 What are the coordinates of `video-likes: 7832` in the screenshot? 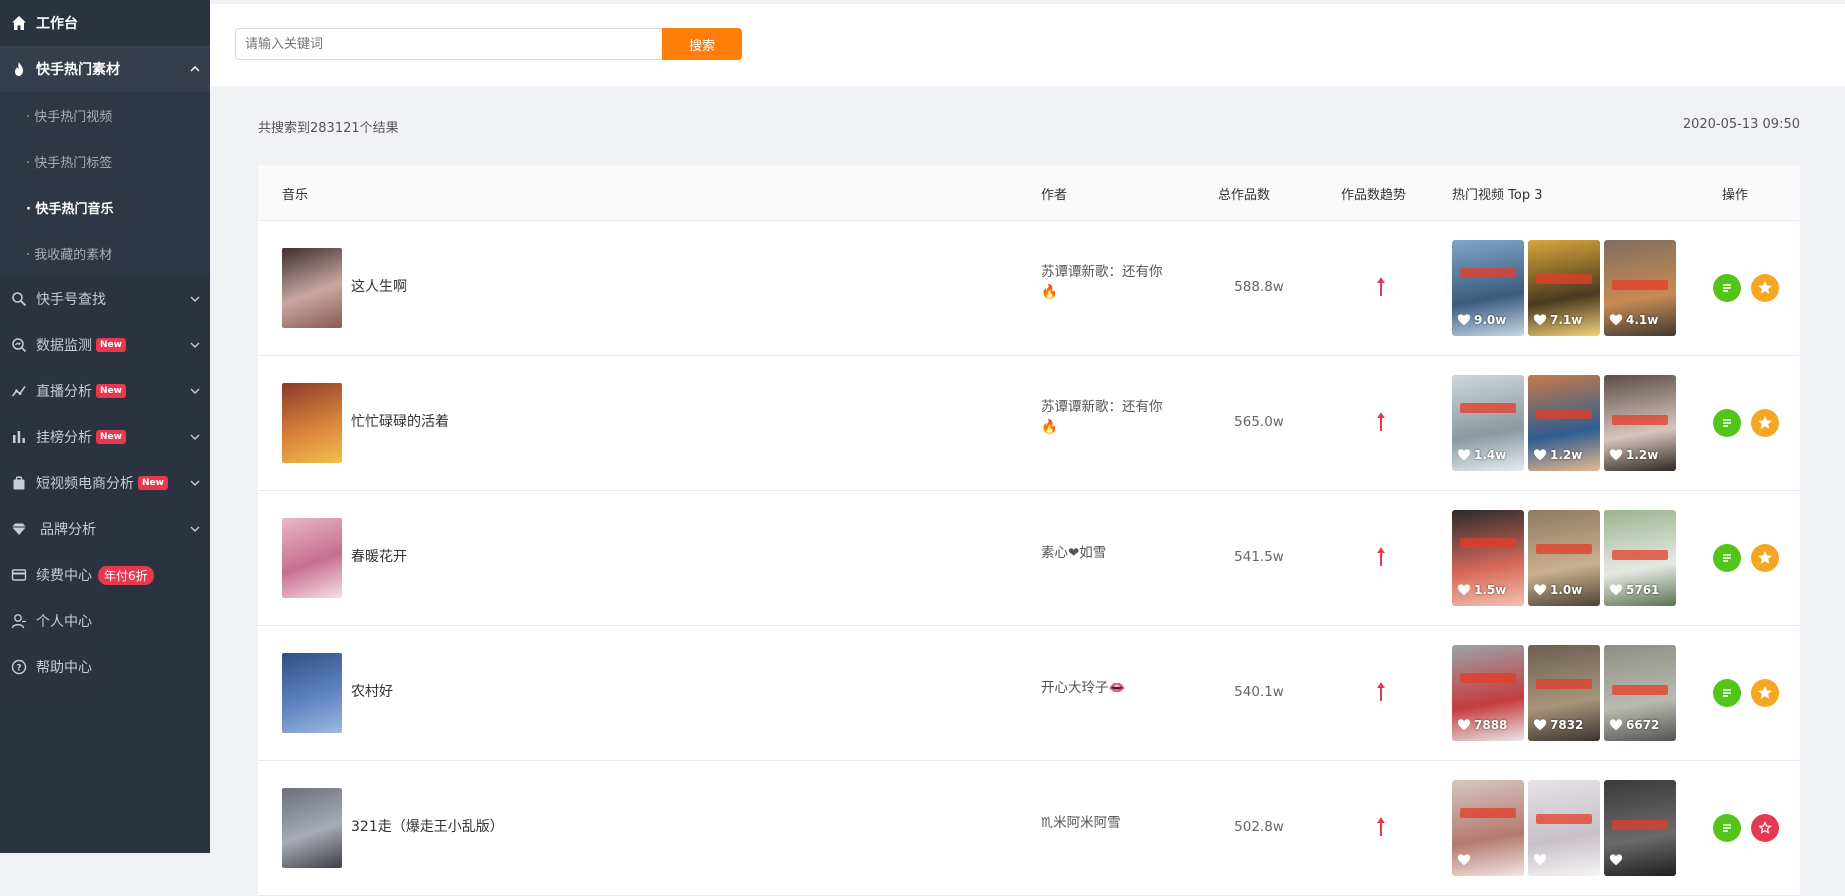 It's located at (1558, 725).